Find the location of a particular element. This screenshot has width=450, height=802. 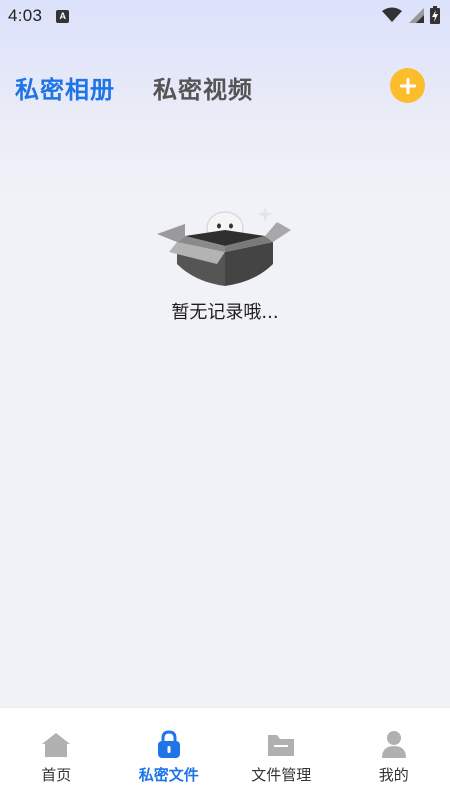

bottom-nav: 首页 私密文件 文件管理 我的 is located at coordinates (225, 754).